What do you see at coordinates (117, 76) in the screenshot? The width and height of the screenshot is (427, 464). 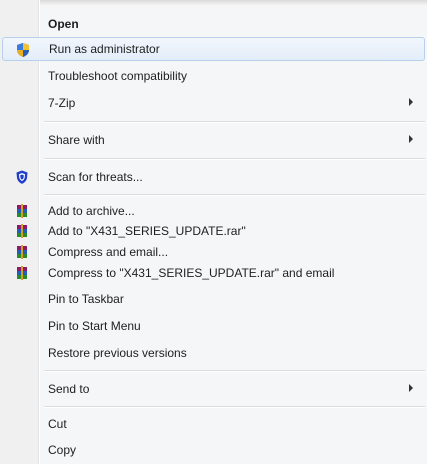 I see `menu-item-label: Troubleshoot compatibility` at bounding box center [117, 76].